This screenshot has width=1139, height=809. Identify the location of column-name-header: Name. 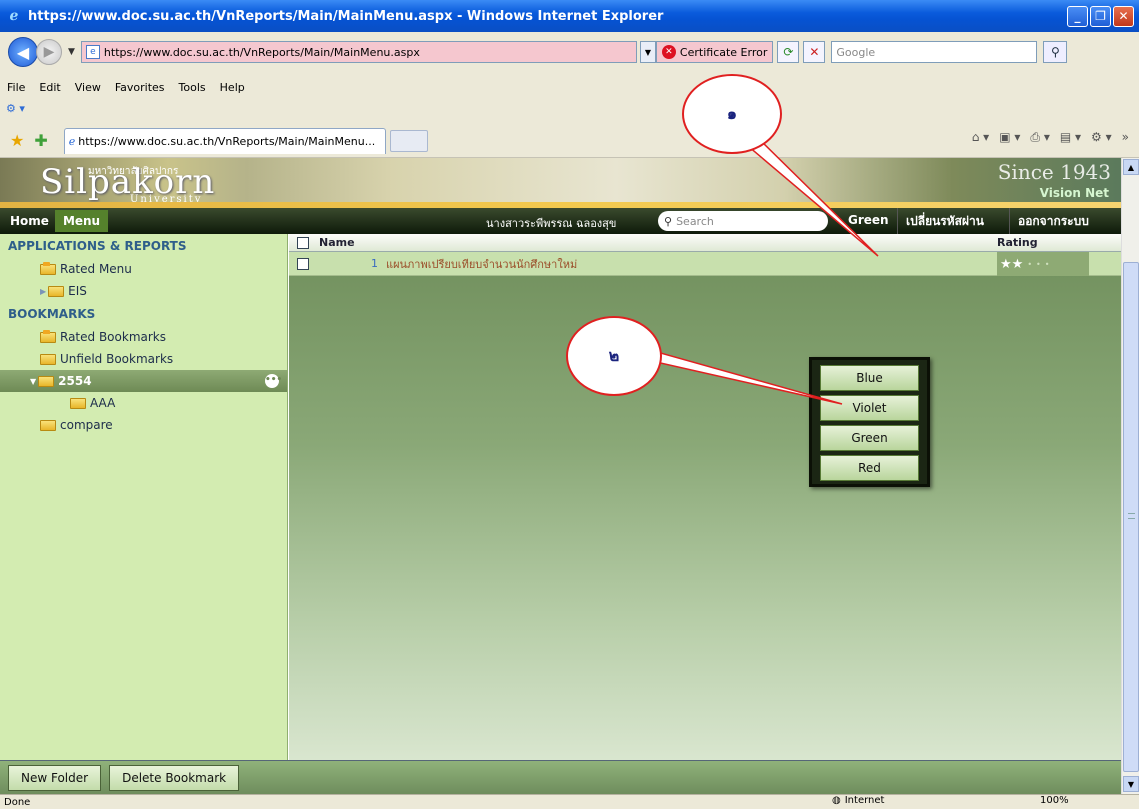
(337, 242).